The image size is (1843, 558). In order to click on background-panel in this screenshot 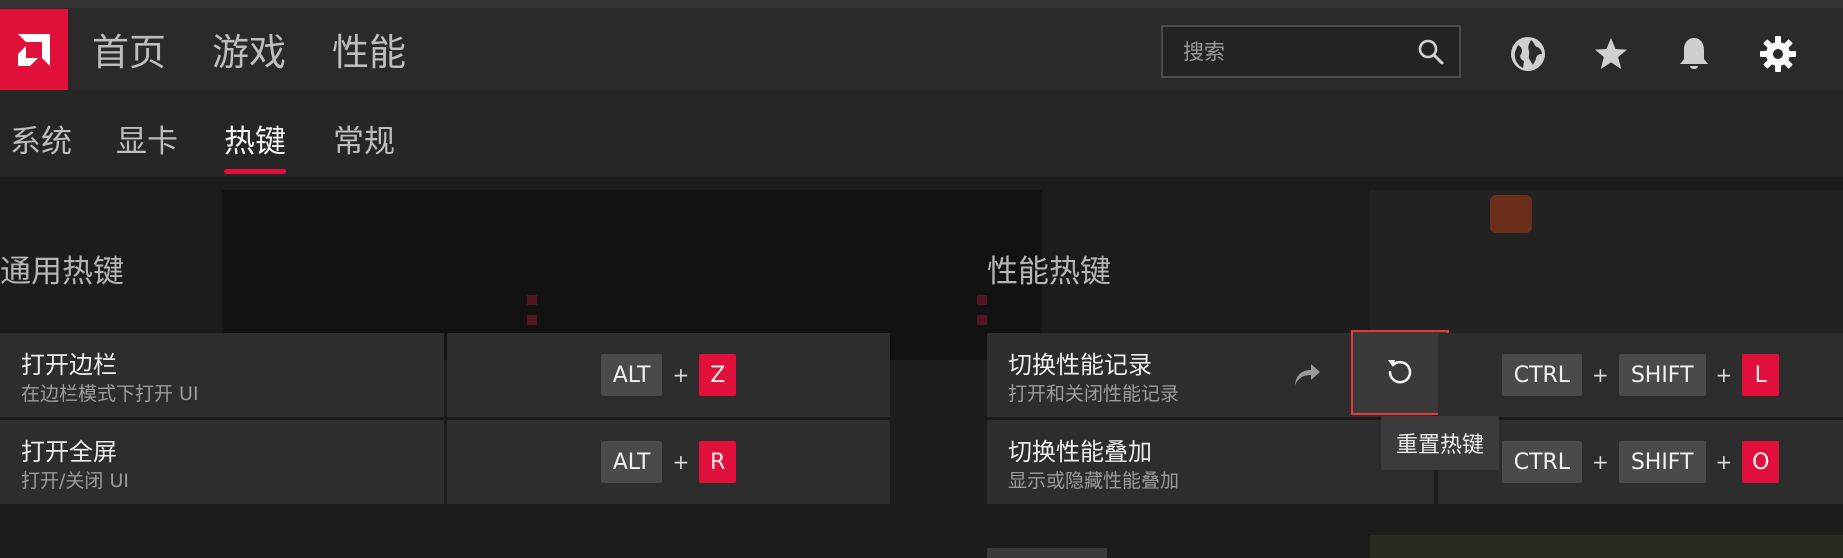, I will do `click(1606, 265)`.